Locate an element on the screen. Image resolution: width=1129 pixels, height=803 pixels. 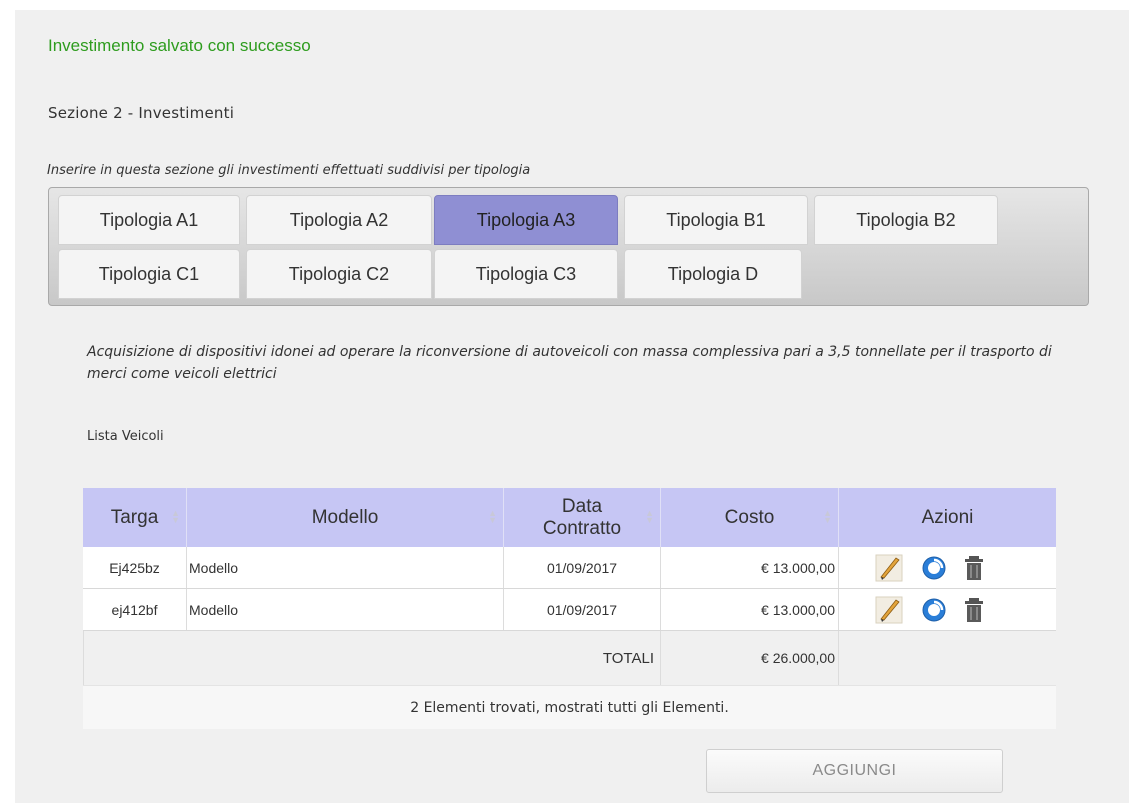
tab-tipologia-a2: Tipologia A2 is located at coordinates (339, 220).